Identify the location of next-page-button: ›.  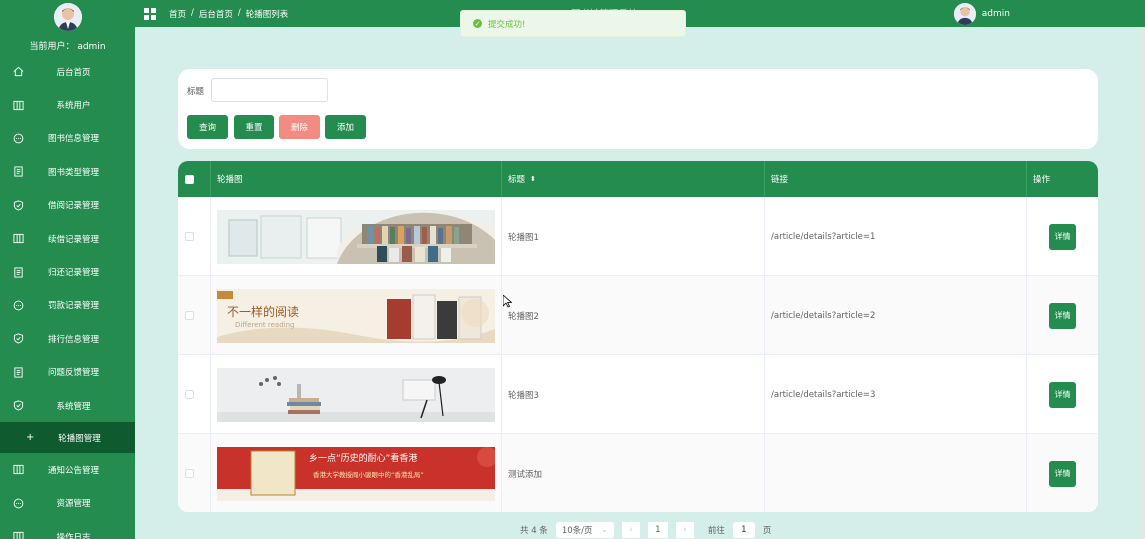
(684, 530).